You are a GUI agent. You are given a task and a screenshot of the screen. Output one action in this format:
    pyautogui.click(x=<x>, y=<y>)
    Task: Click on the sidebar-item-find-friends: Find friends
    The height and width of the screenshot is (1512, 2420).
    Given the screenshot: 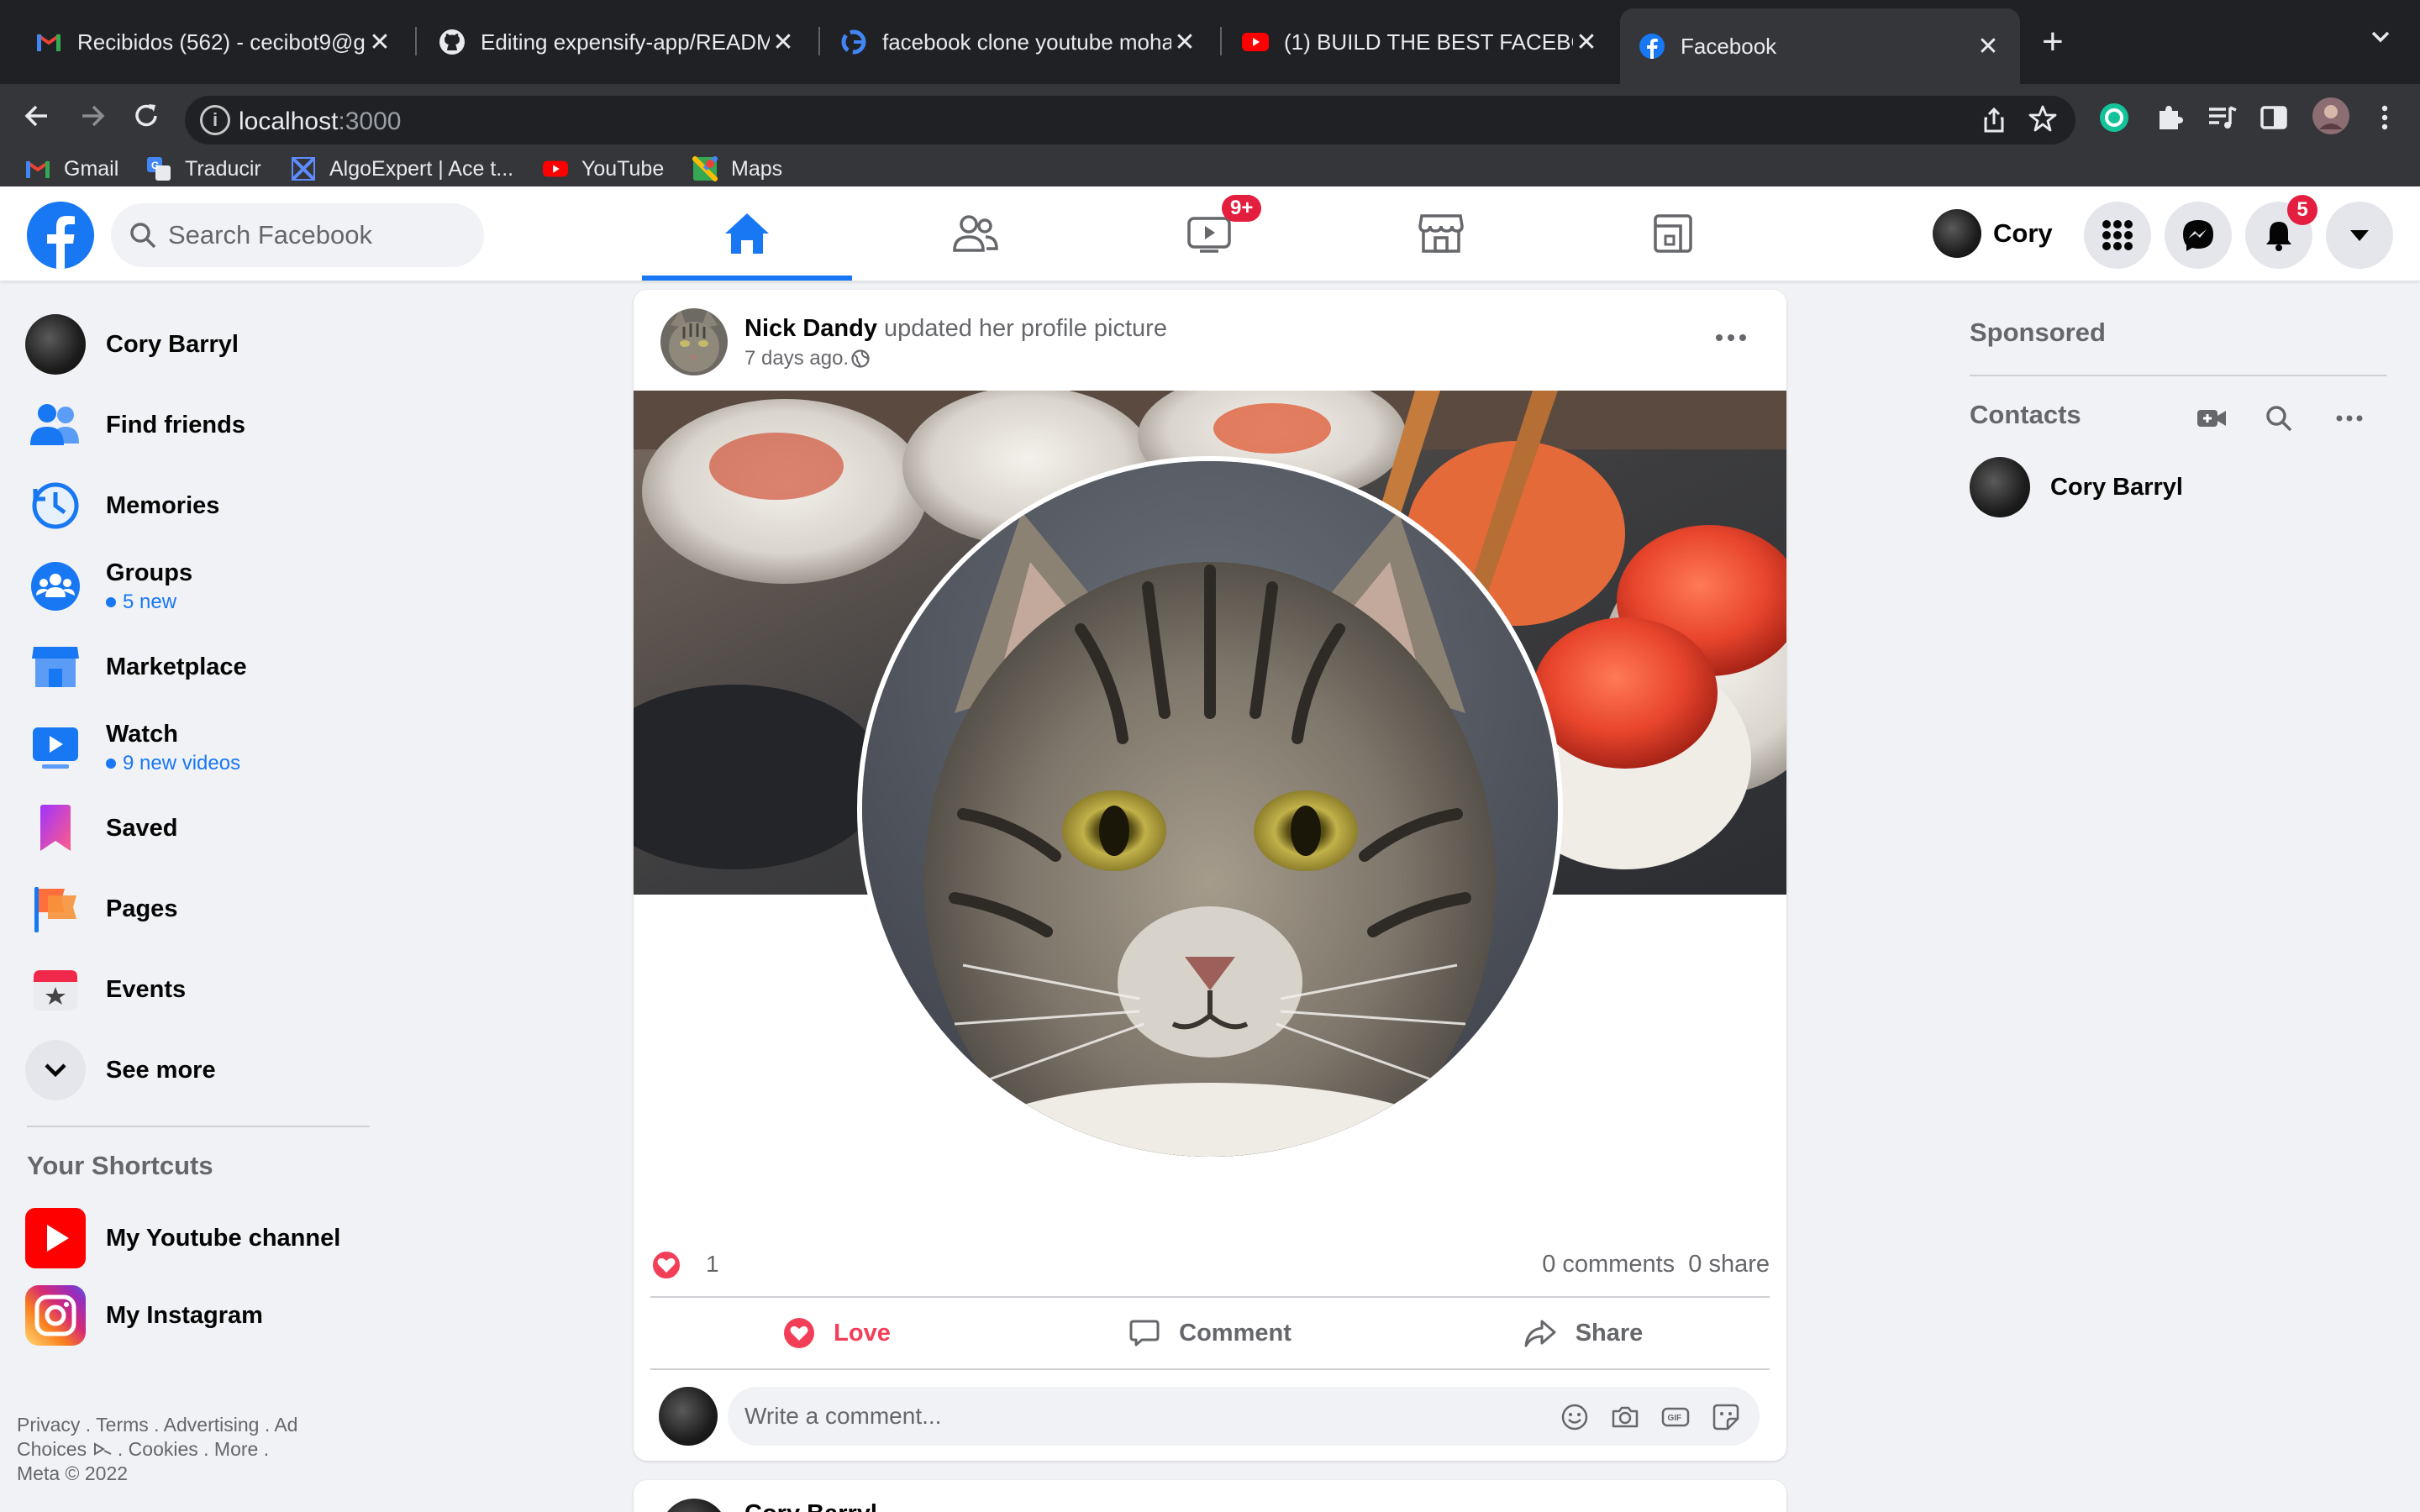 What is the action you would take?
    pyautogui.click(x=202, y=425)
    